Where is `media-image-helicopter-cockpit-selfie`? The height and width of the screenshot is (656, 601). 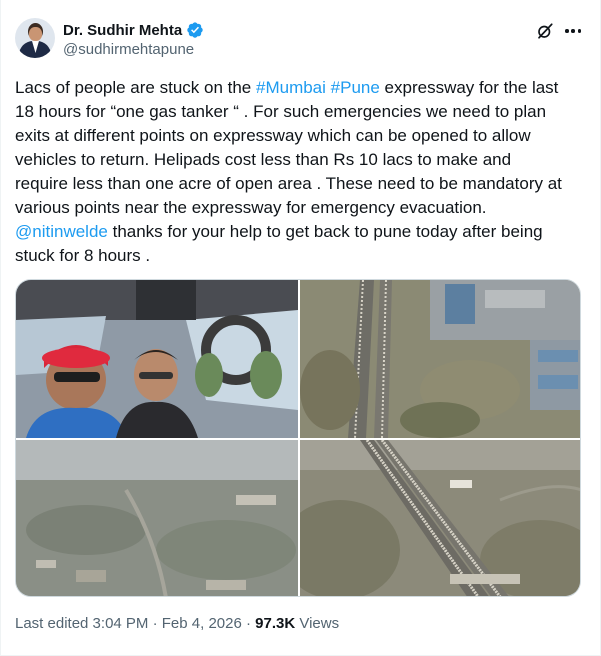 media-image-helicopter-cockpit-selfie is located at coordinates (157, 359).